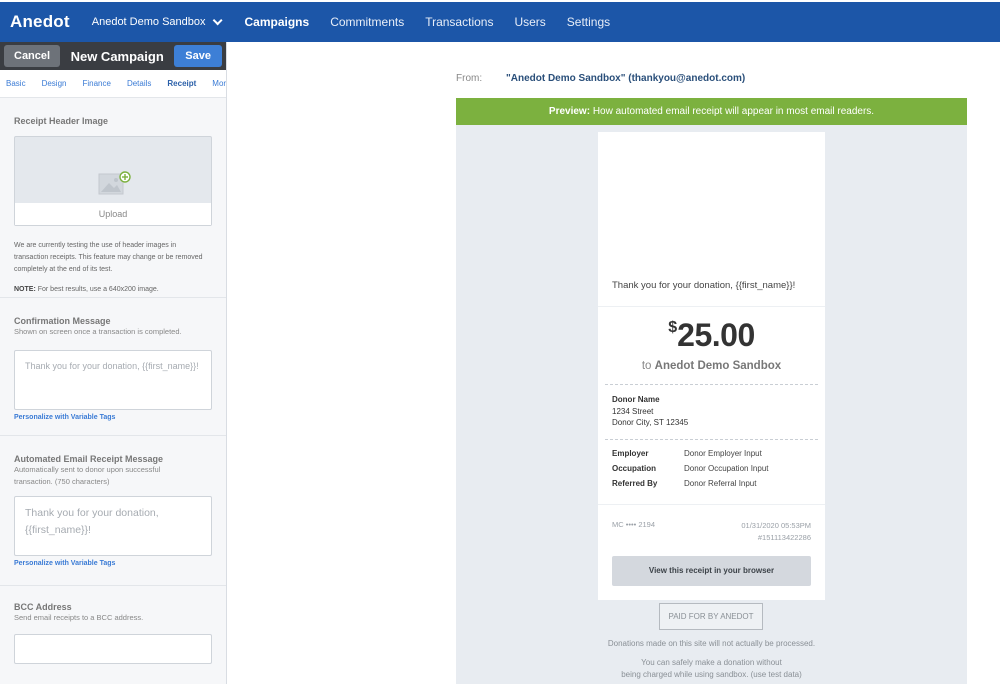 The width and height of the screenshot is (1000, 684). Describe the element at coordinates (588, 22) in the screenshot. I see `nav-settings: Settings` at that location.